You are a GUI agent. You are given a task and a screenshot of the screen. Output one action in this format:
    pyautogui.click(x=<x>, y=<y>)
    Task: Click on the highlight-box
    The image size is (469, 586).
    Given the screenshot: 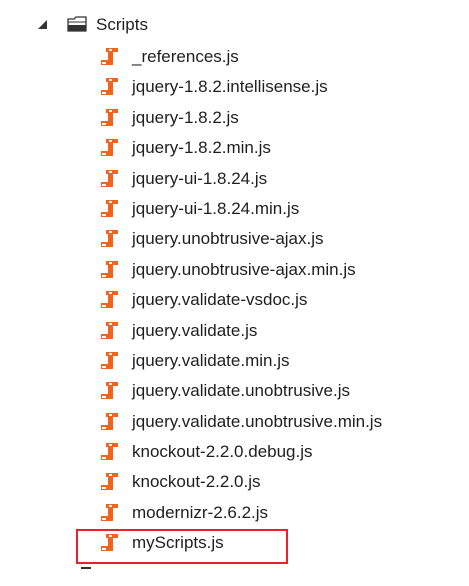 What is the action you would take?
    pyautogui.click(x=182, y=546)
    